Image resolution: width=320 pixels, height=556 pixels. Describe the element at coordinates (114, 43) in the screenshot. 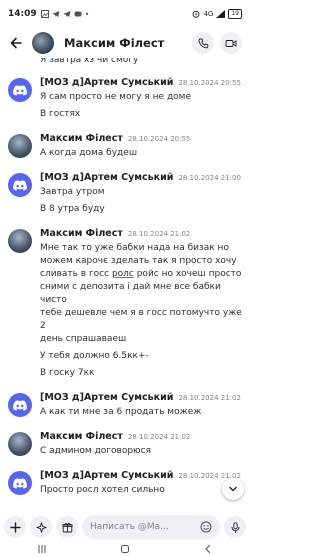

I see `chat-title: Максим Філест` at that location.